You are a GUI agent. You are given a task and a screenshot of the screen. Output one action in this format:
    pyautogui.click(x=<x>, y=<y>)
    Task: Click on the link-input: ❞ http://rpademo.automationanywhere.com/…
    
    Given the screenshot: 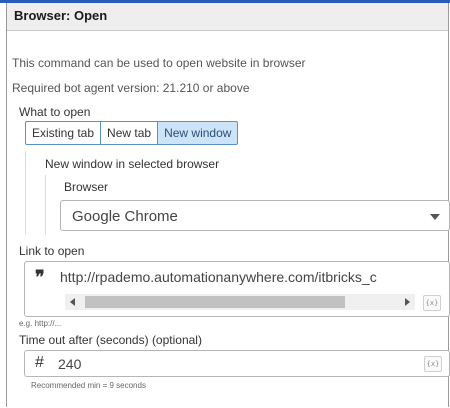 What is the action you would take?
    pyautogui.click(x=237, y=289)
    